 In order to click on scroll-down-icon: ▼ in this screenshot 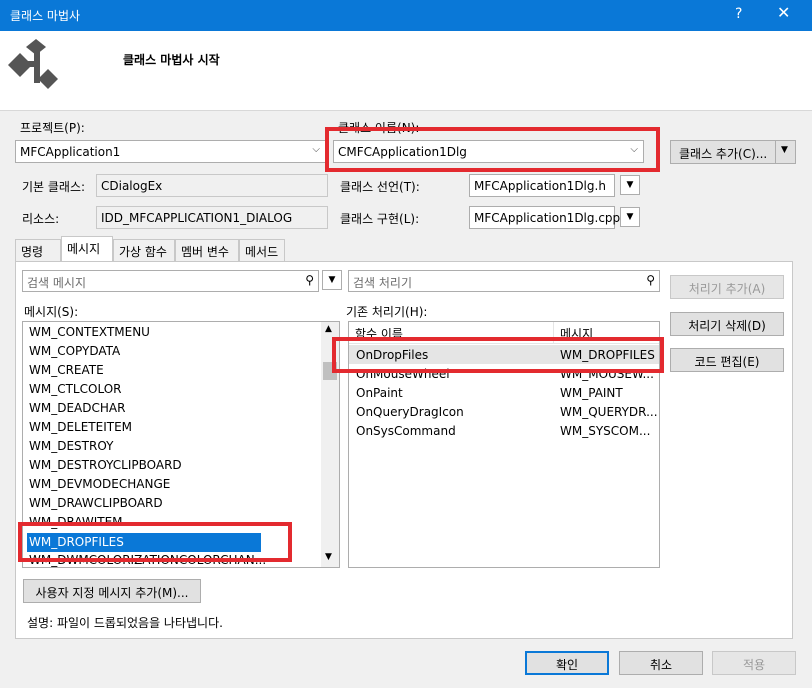, I will do `click(328, 557)`.